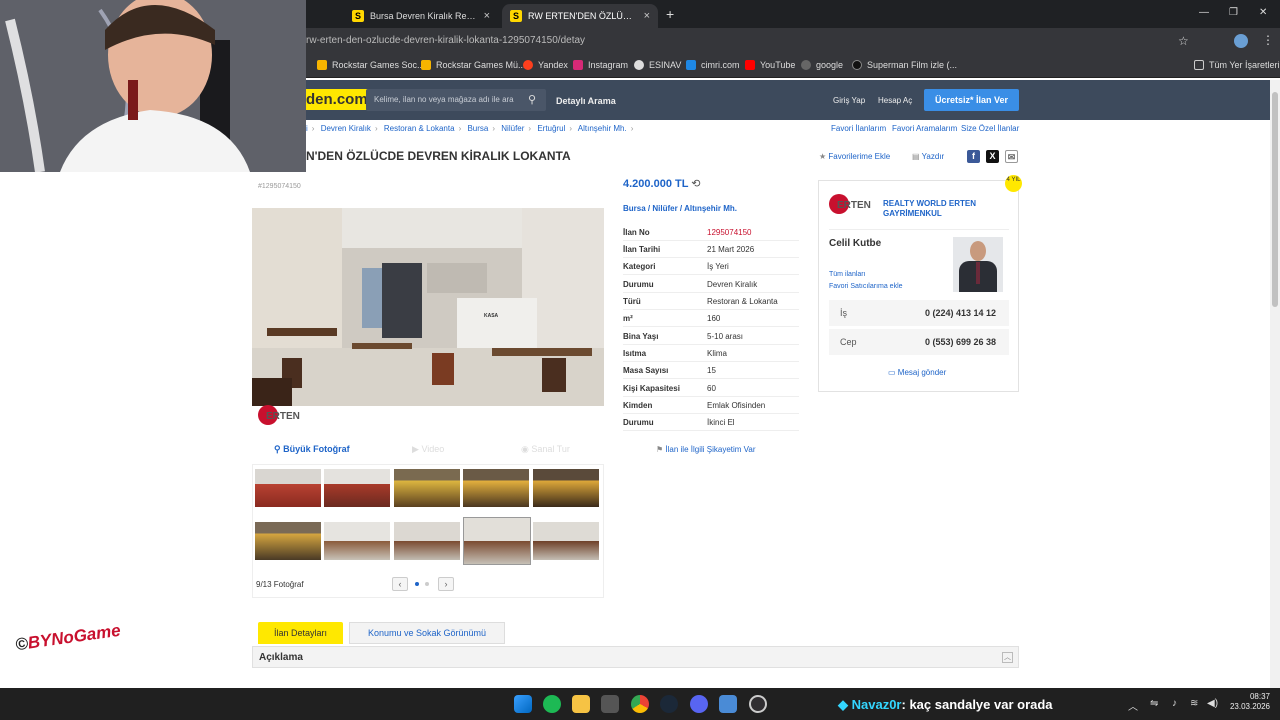 The height and width of the screenshot is (720, 1280). What do you see at coordinates (664, 208) in the screenshot?
I see `location-district: Nilüfer` at bounding box center [664, 208].